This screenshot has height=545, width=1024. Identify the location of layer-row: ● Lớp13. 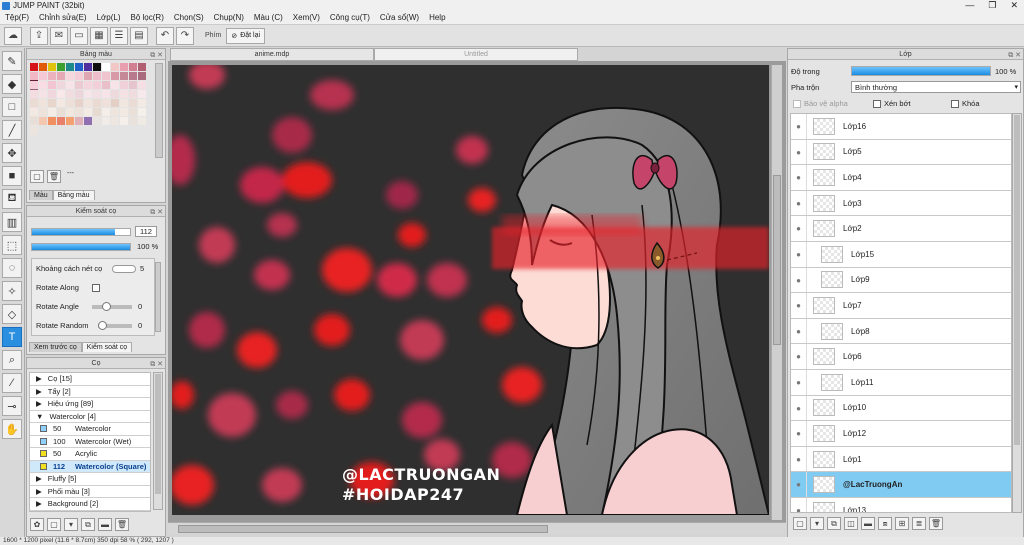
(901, 504).